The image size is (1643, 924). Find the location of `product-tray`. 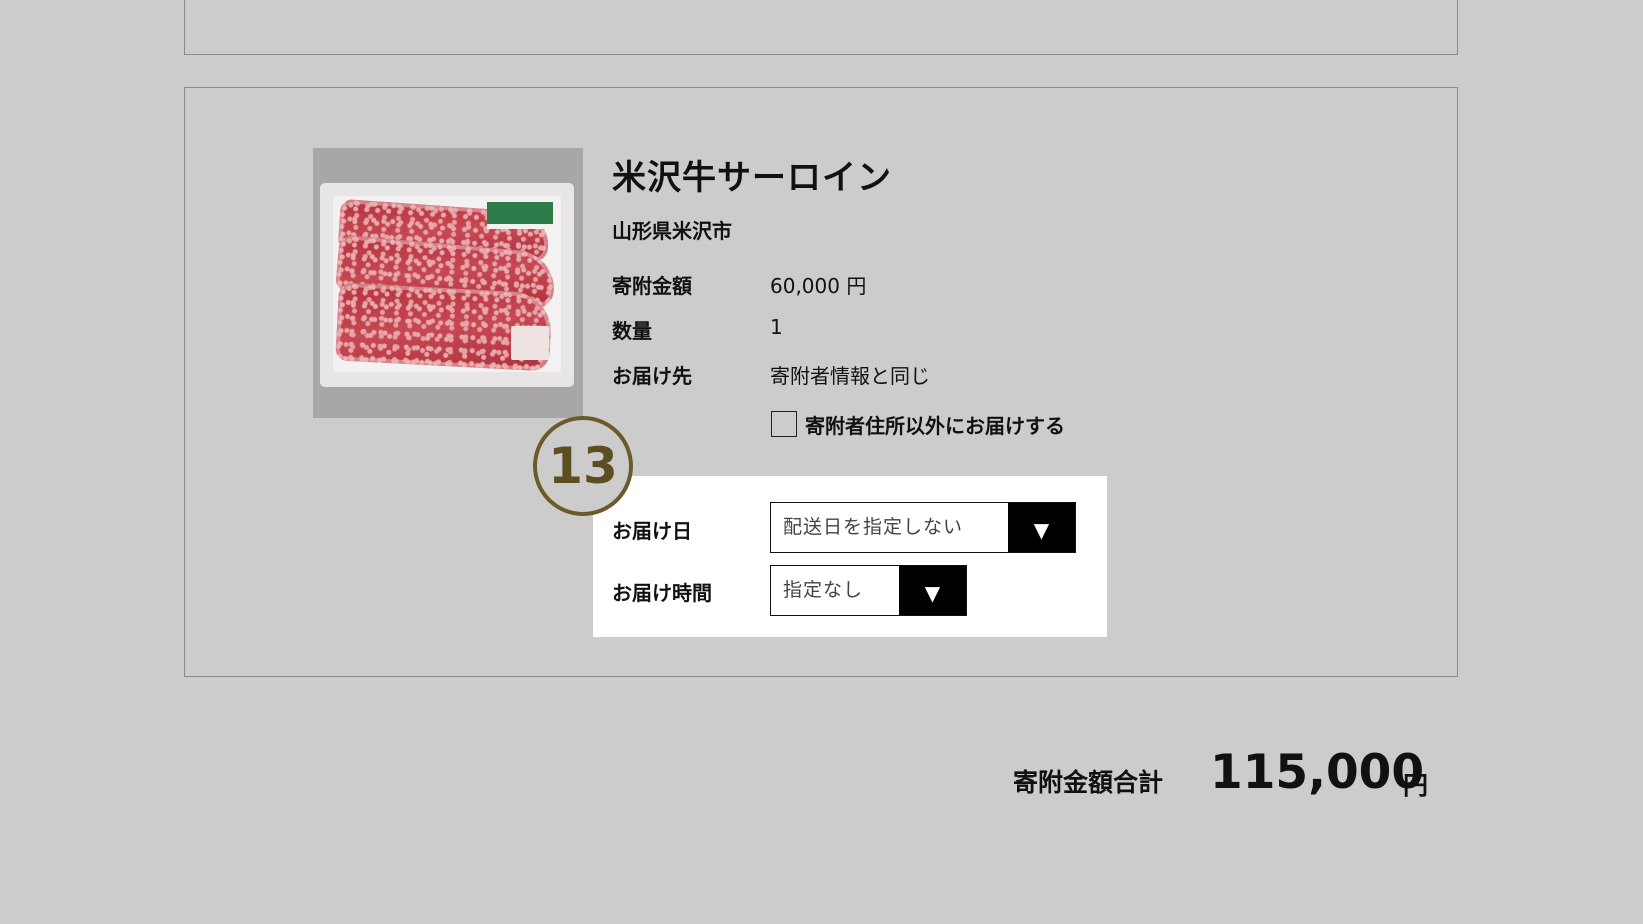

product-tray is located at coordinates (447, 285).